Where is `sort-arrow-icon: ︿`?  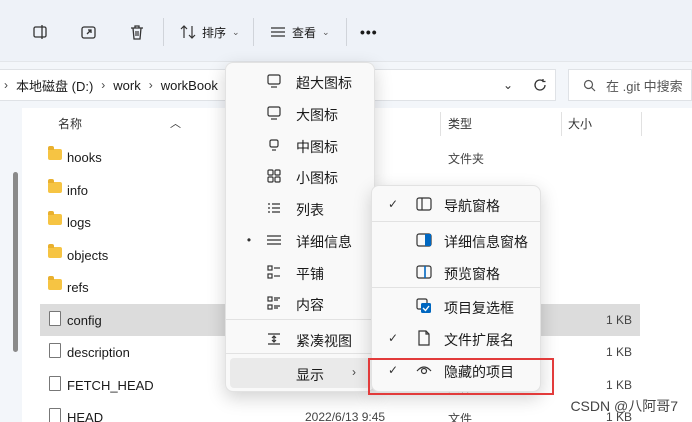 sort-arrow-icon: ︿ is located at coordinates (175, 124).